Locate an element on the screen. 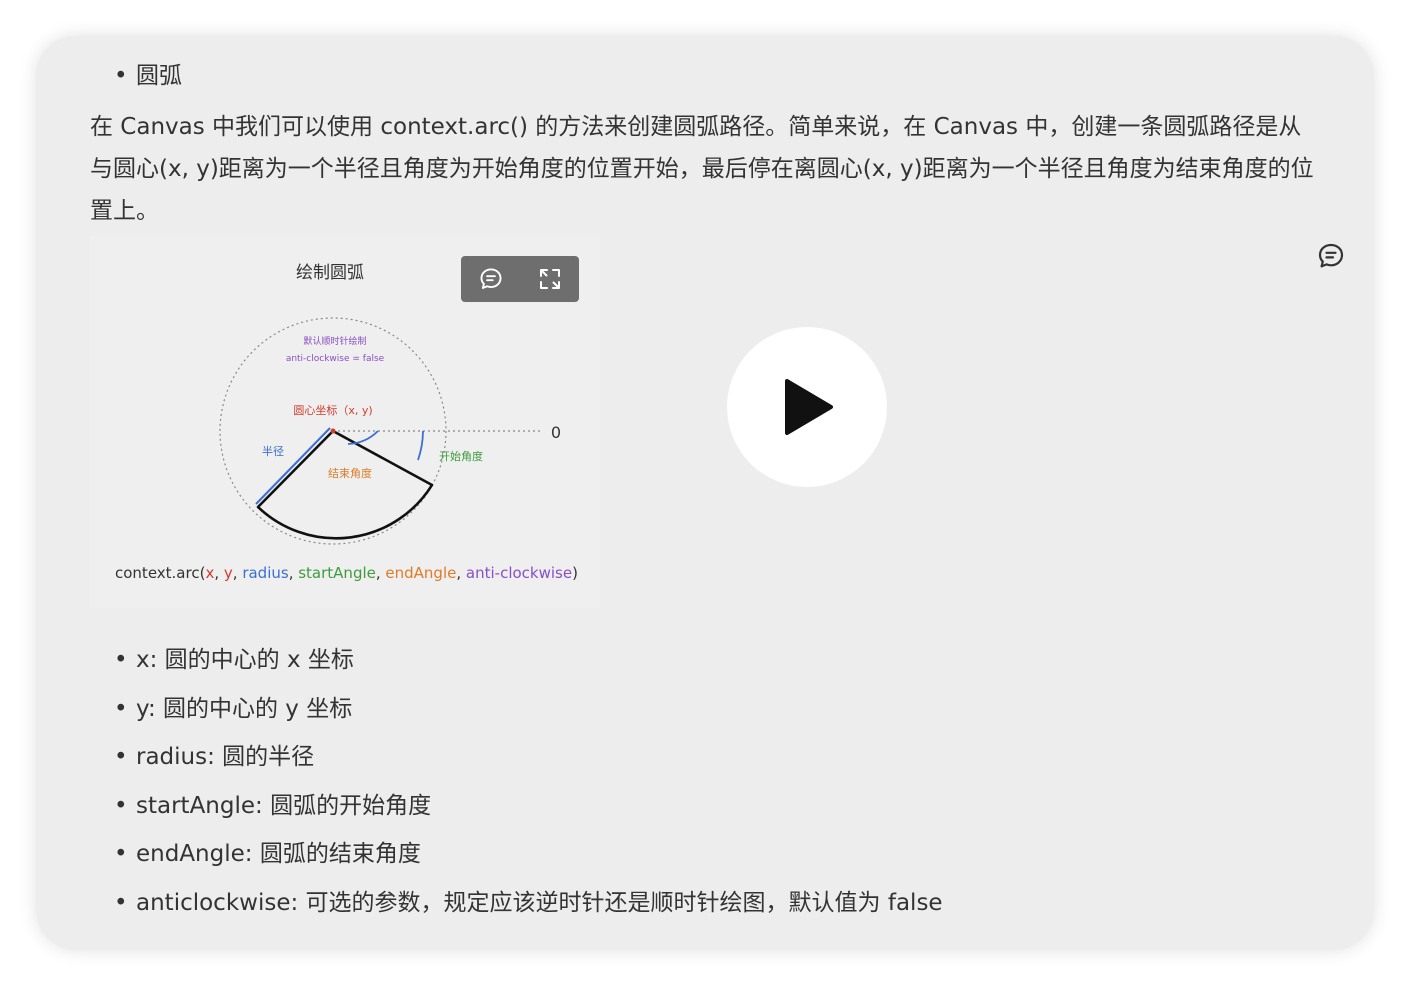 The width and height of the screenshot is (1410, 986). list-item-text: endAngle: 圆弧的结束角度 is located at coordinates (278, 854).